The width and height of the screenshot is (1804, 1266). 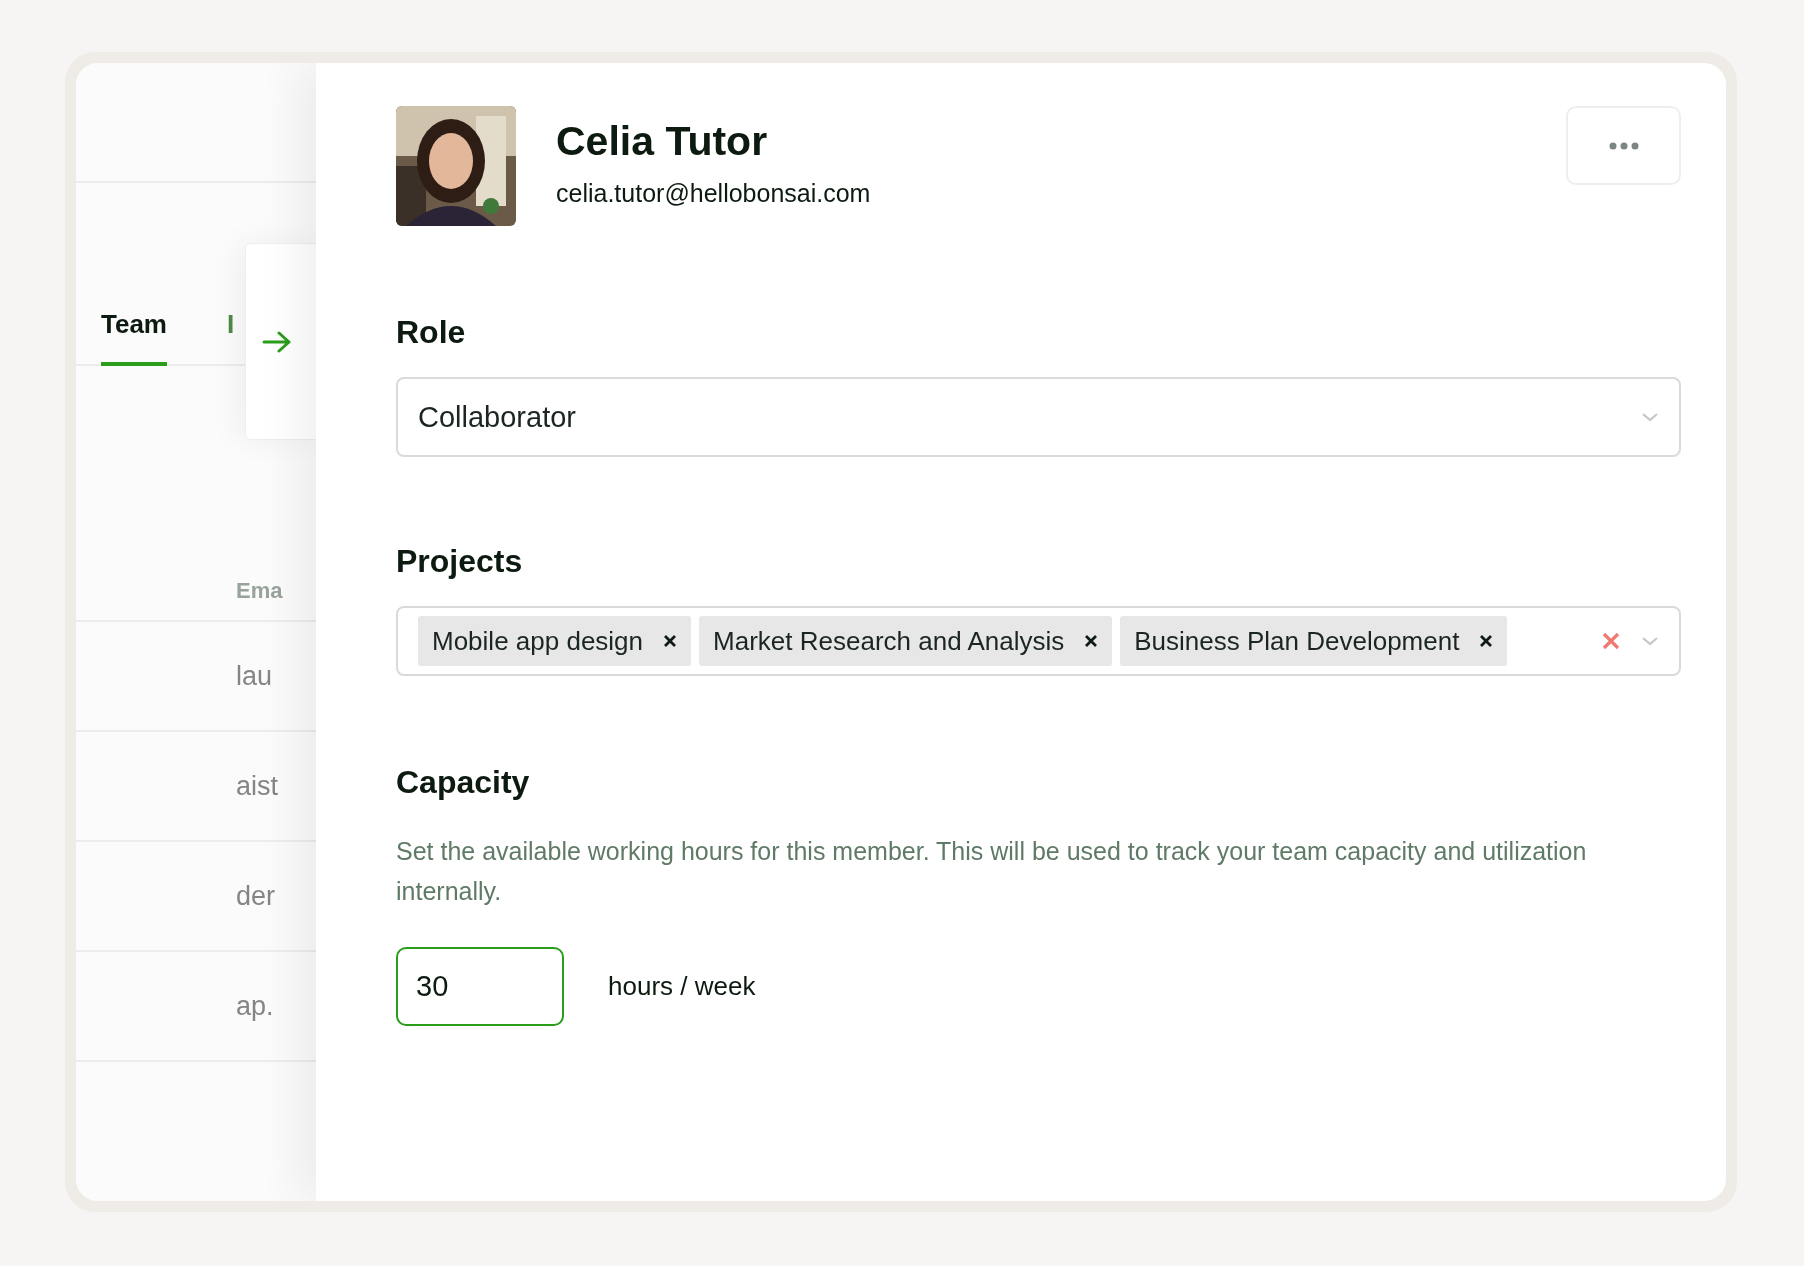 I want to click on tab: I, so click(x=231, y=337).